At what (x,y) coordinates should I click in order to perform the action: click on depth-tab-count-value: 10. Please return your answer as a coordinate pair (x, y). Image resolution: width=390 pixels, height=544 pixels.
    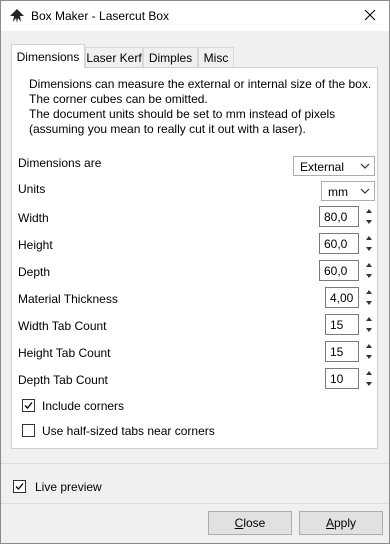
    Looking at the image, I should click on (337, 379).